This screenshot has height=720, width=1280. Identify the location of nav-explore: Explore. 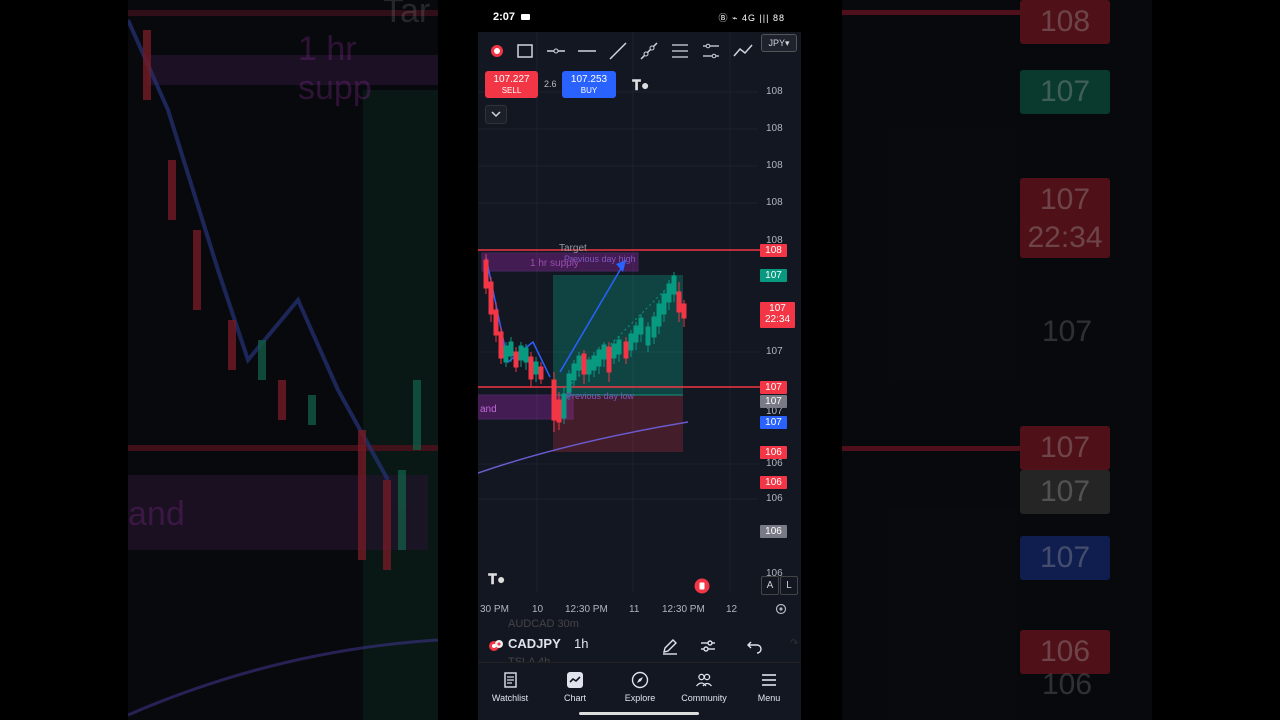
(640, 687).